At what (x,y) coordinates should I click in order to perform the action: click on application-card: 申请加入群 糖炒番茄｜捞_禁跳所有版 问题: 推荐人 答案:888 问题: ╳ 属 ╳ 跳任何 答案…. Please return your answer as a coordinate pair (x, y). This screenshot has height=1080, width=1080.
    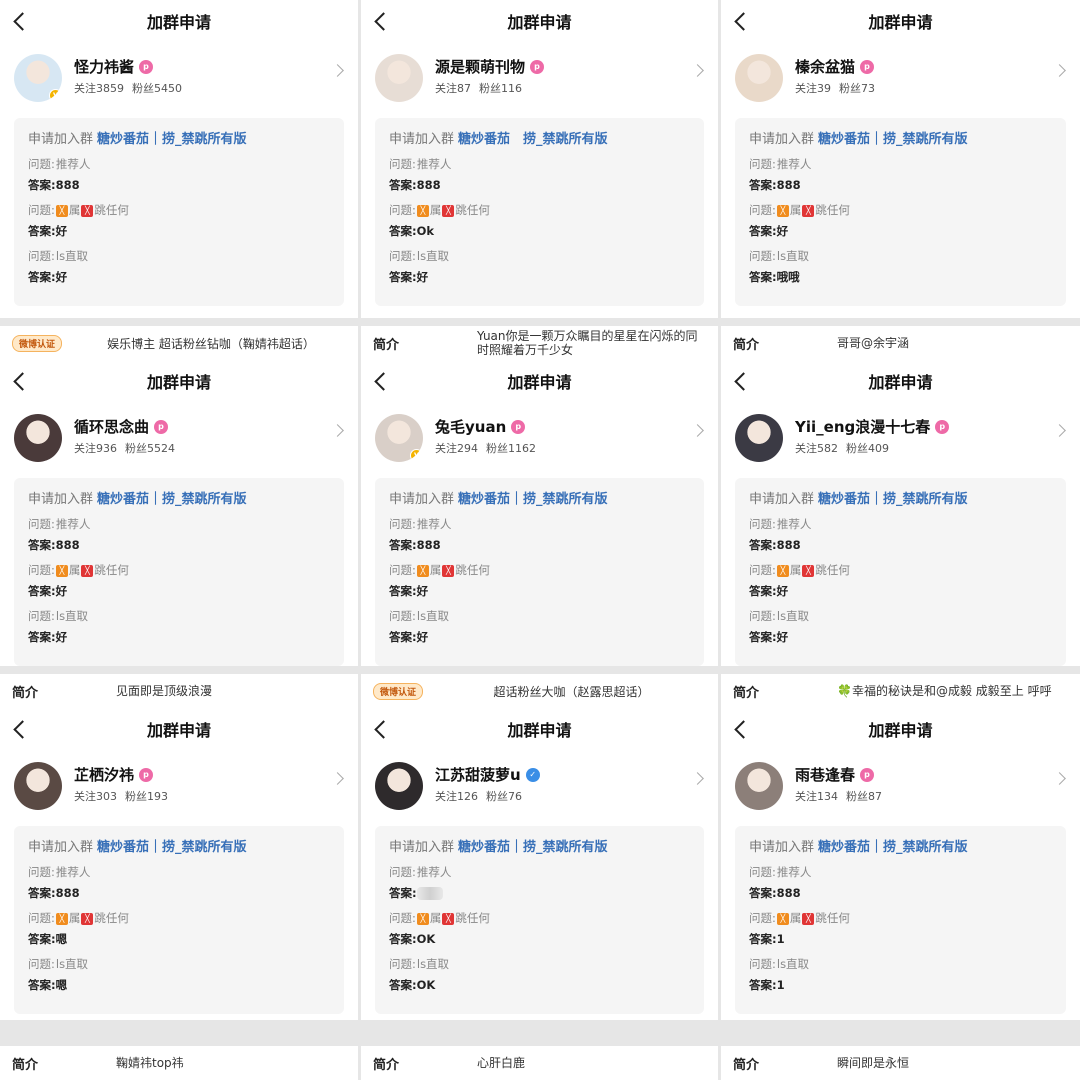
    Looking at the image, I should click on (900, 572).